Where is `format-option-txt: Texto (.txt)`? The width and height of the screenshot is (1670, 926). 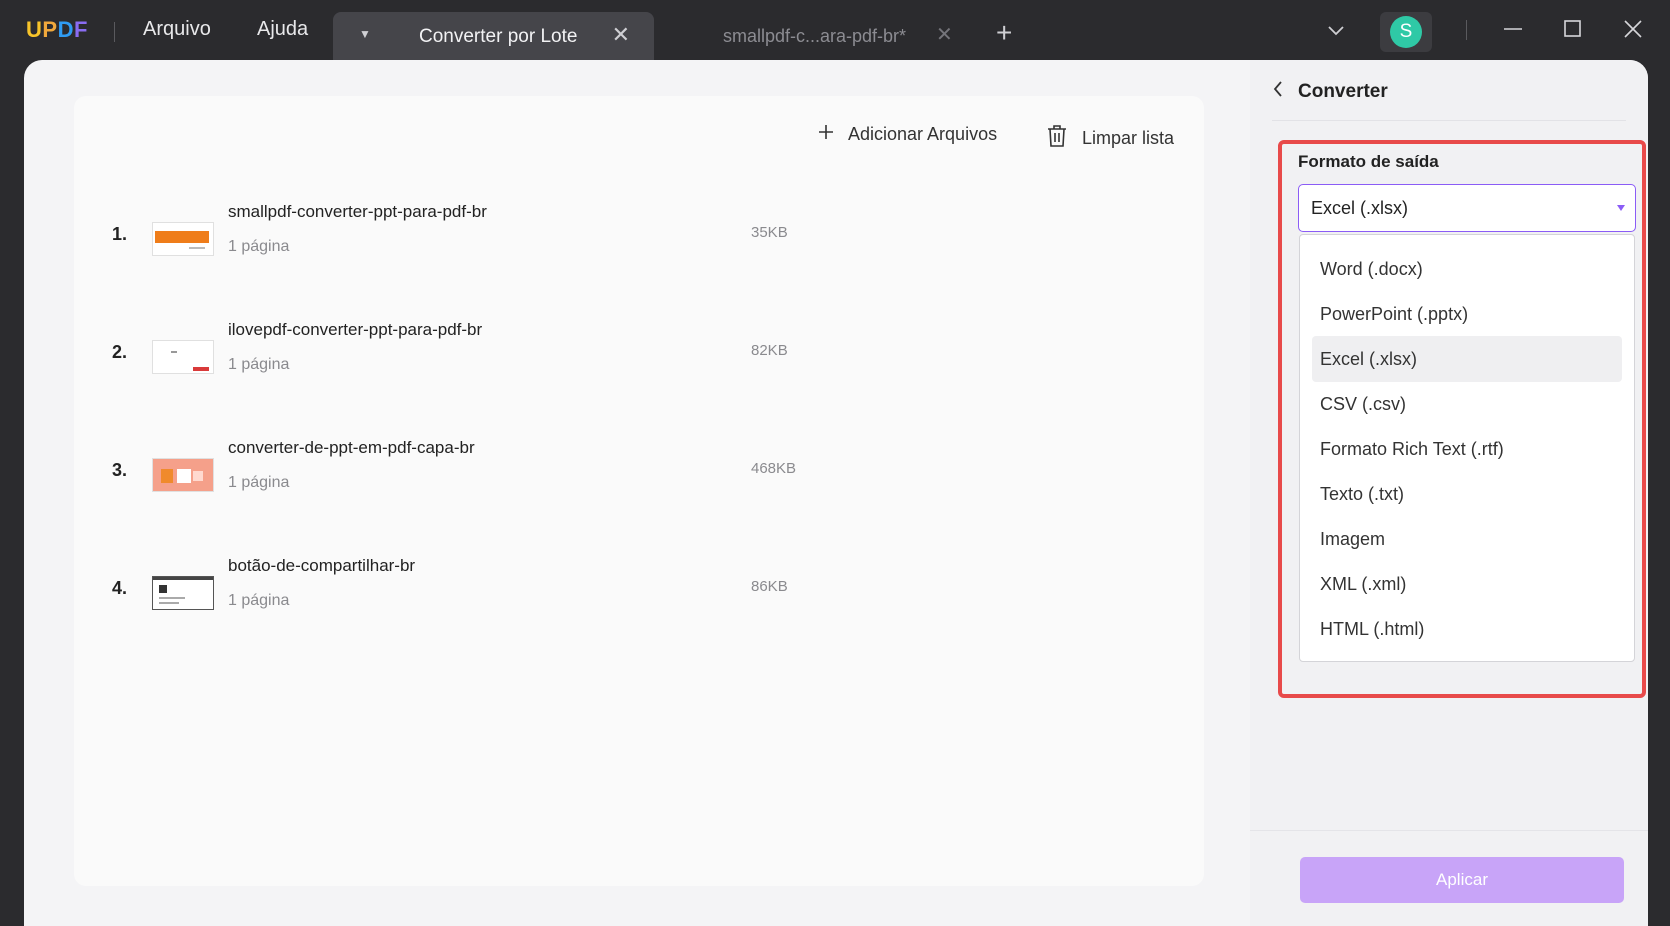
format-option-txt: Texto (.txt) is located at coordinates (1467, 494).